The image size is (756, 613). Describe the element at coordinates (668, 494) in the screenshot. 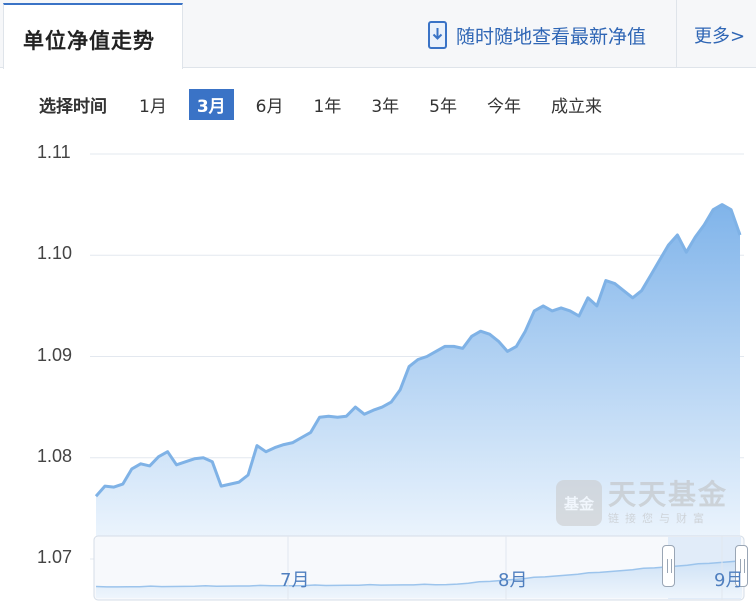

I see `watermark-name: 天天基金` at that location.